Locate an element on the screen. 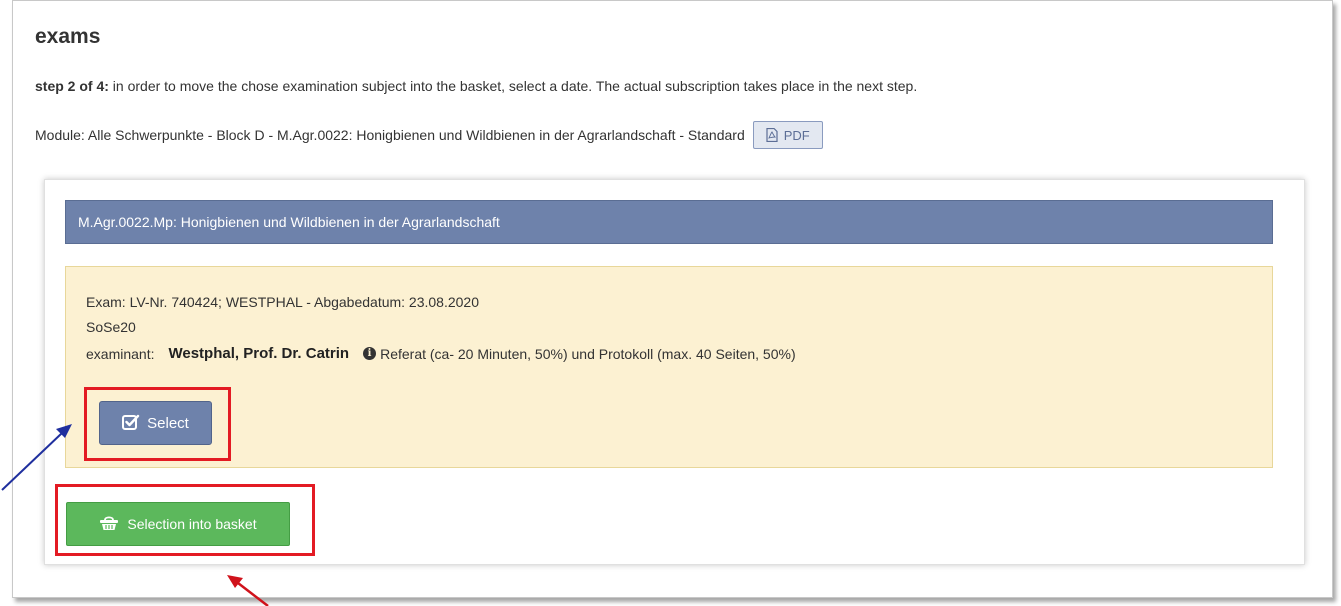  pdf-file-icon is located at coordinates (772, 135).